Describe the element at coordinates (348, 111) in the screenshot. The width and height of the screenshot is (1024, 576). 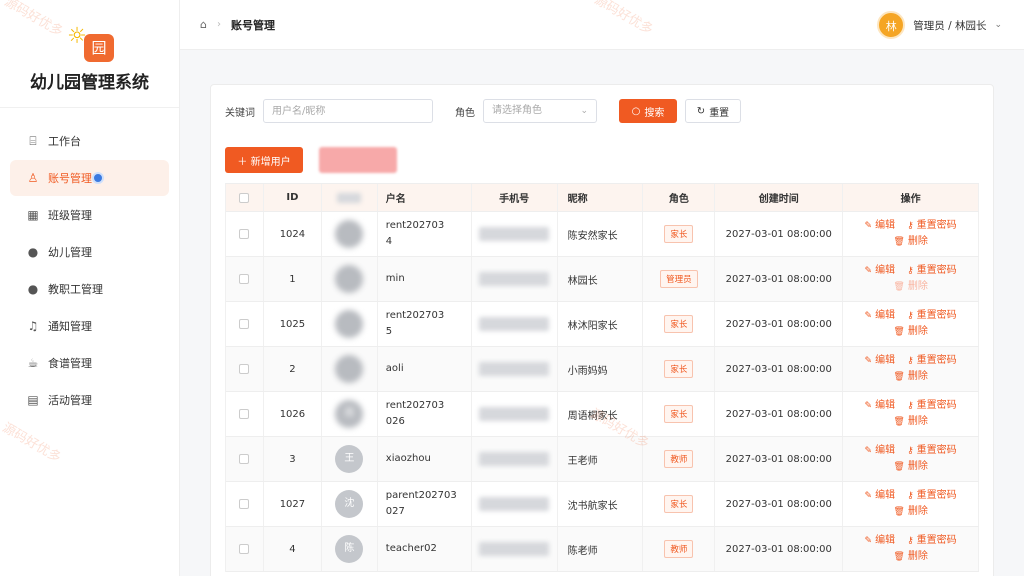
I see `keyword-input` at that location.